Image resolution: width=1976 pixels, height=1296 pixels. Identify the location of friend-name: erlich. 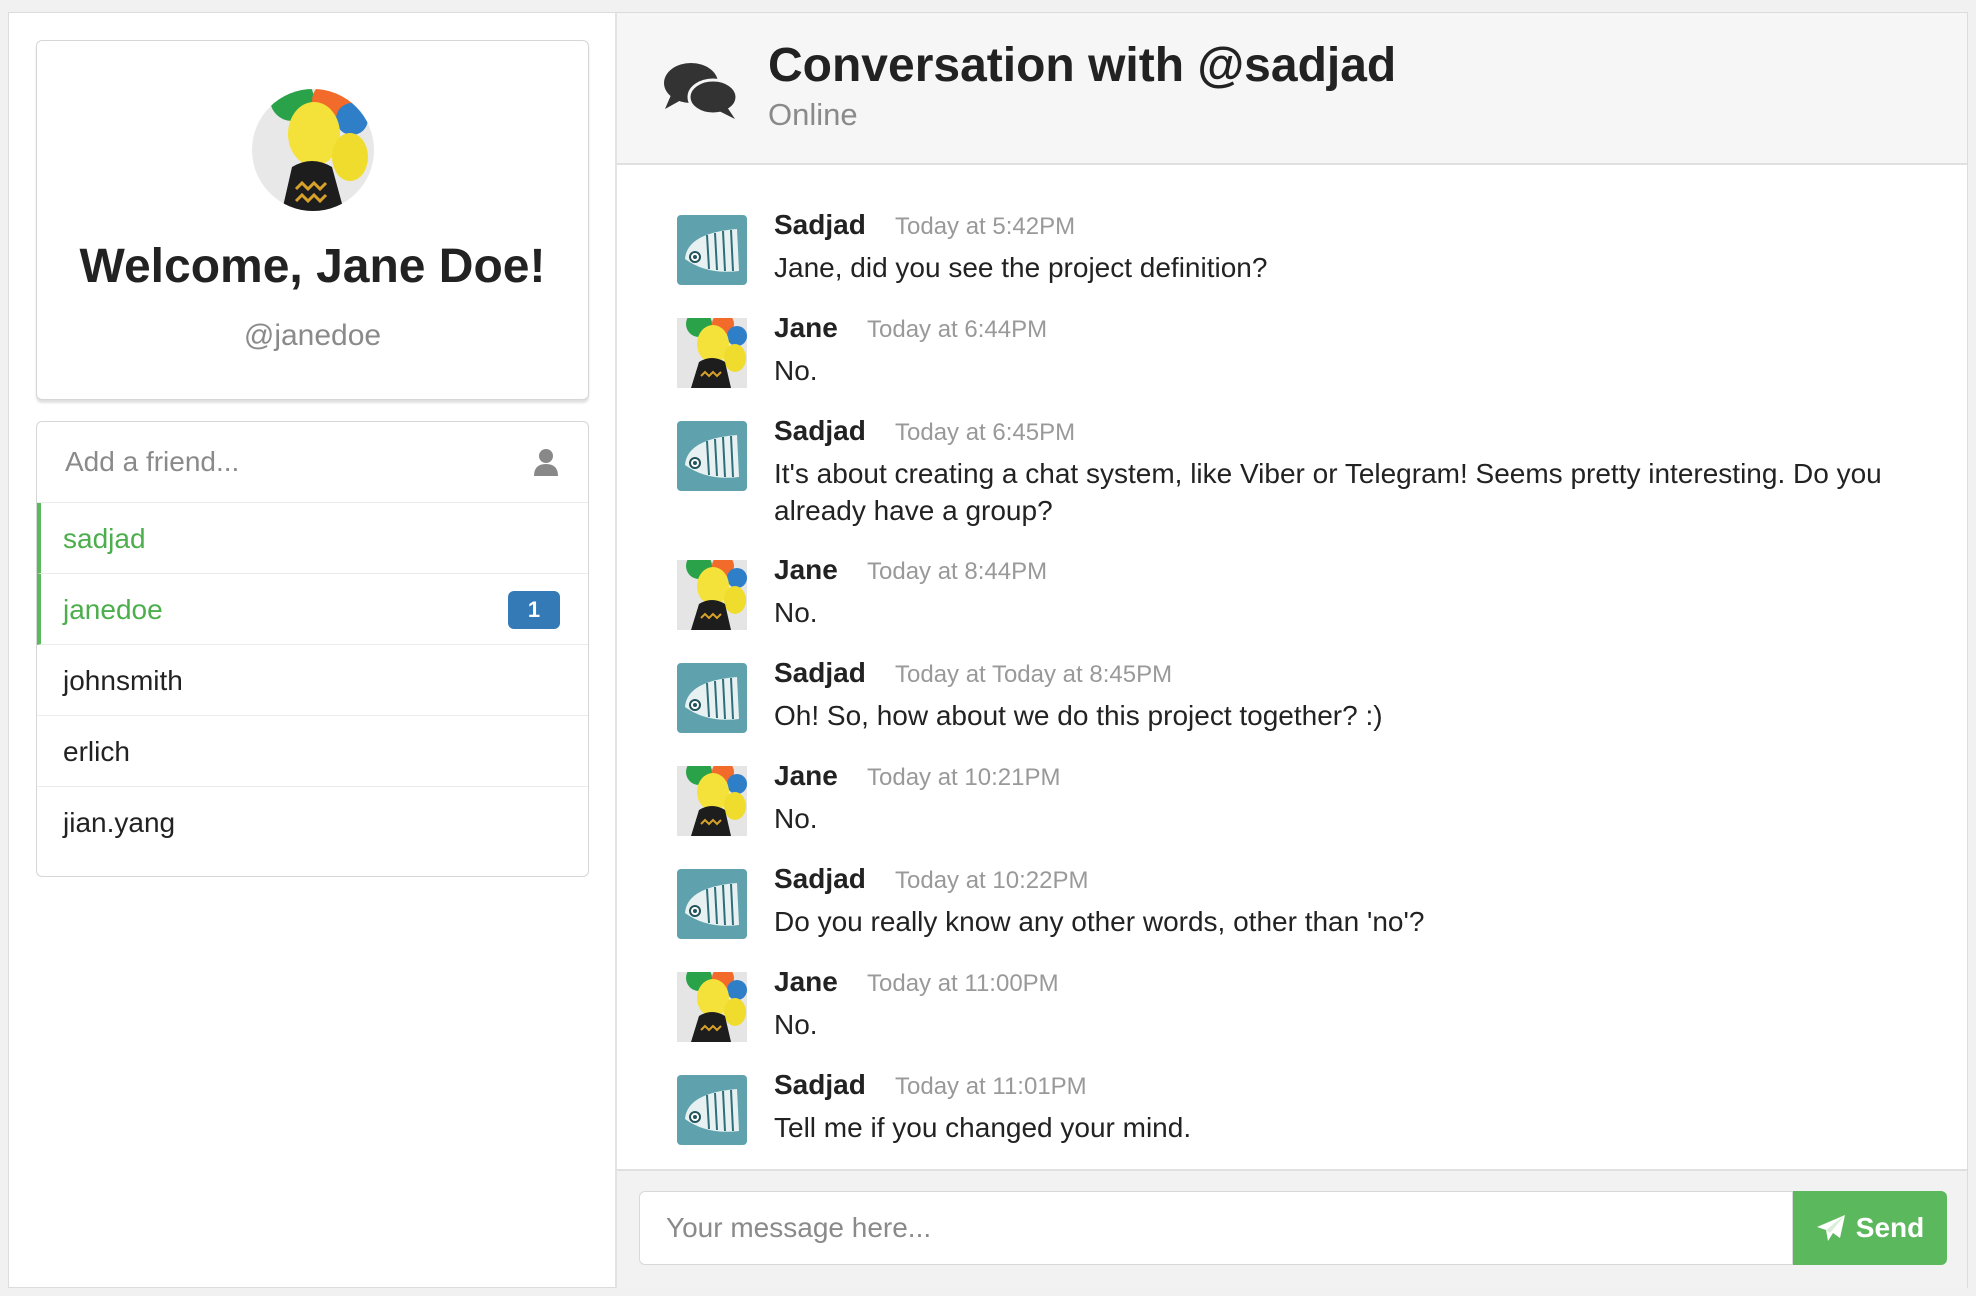
(96, 751).